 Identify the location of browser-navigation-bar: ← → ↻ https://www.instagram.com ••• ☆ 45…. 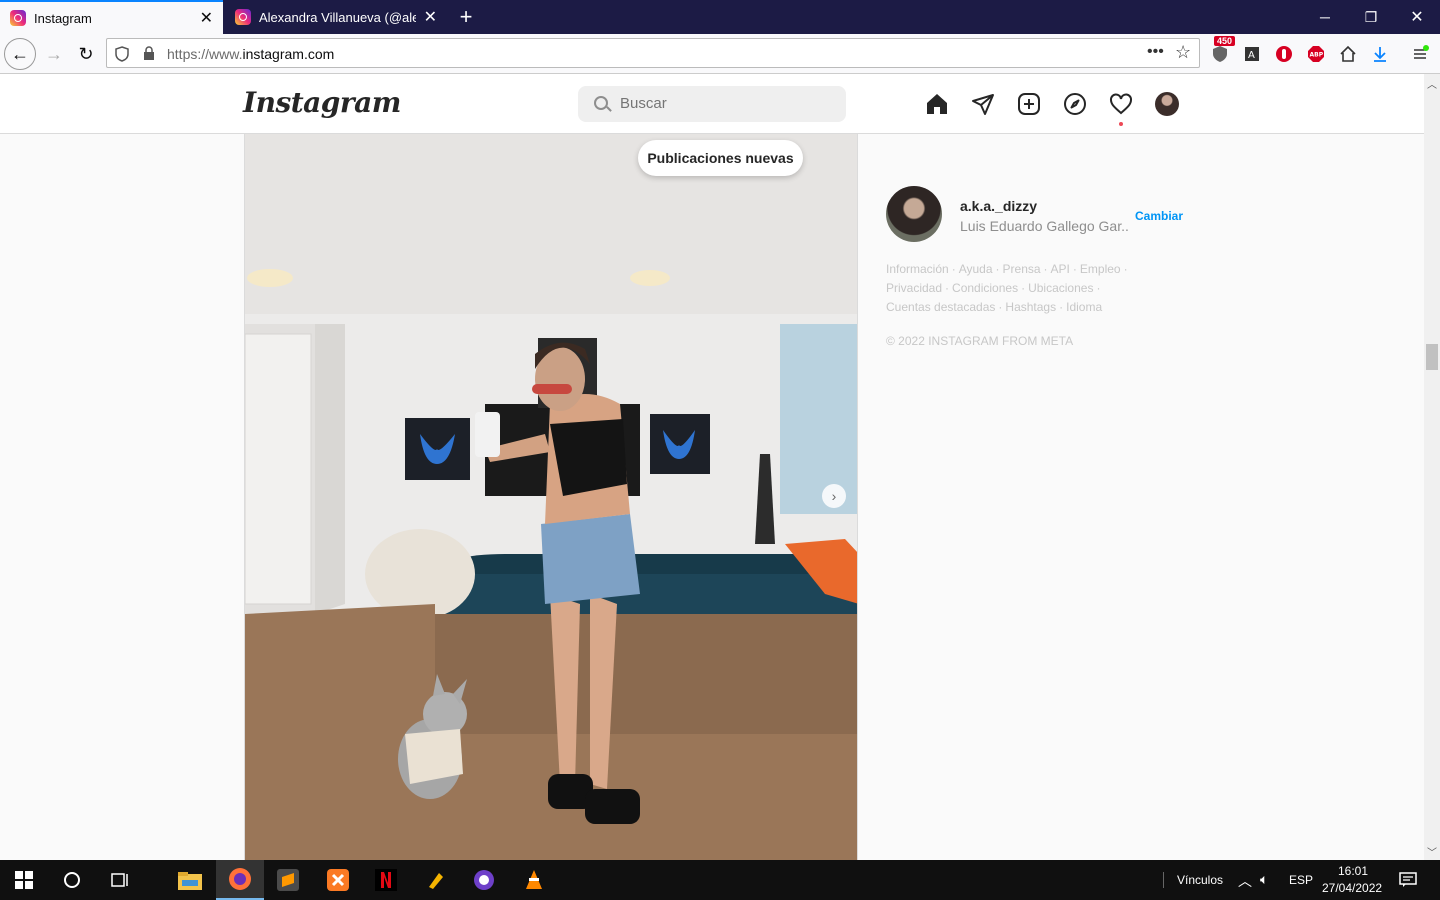
(720, 54).